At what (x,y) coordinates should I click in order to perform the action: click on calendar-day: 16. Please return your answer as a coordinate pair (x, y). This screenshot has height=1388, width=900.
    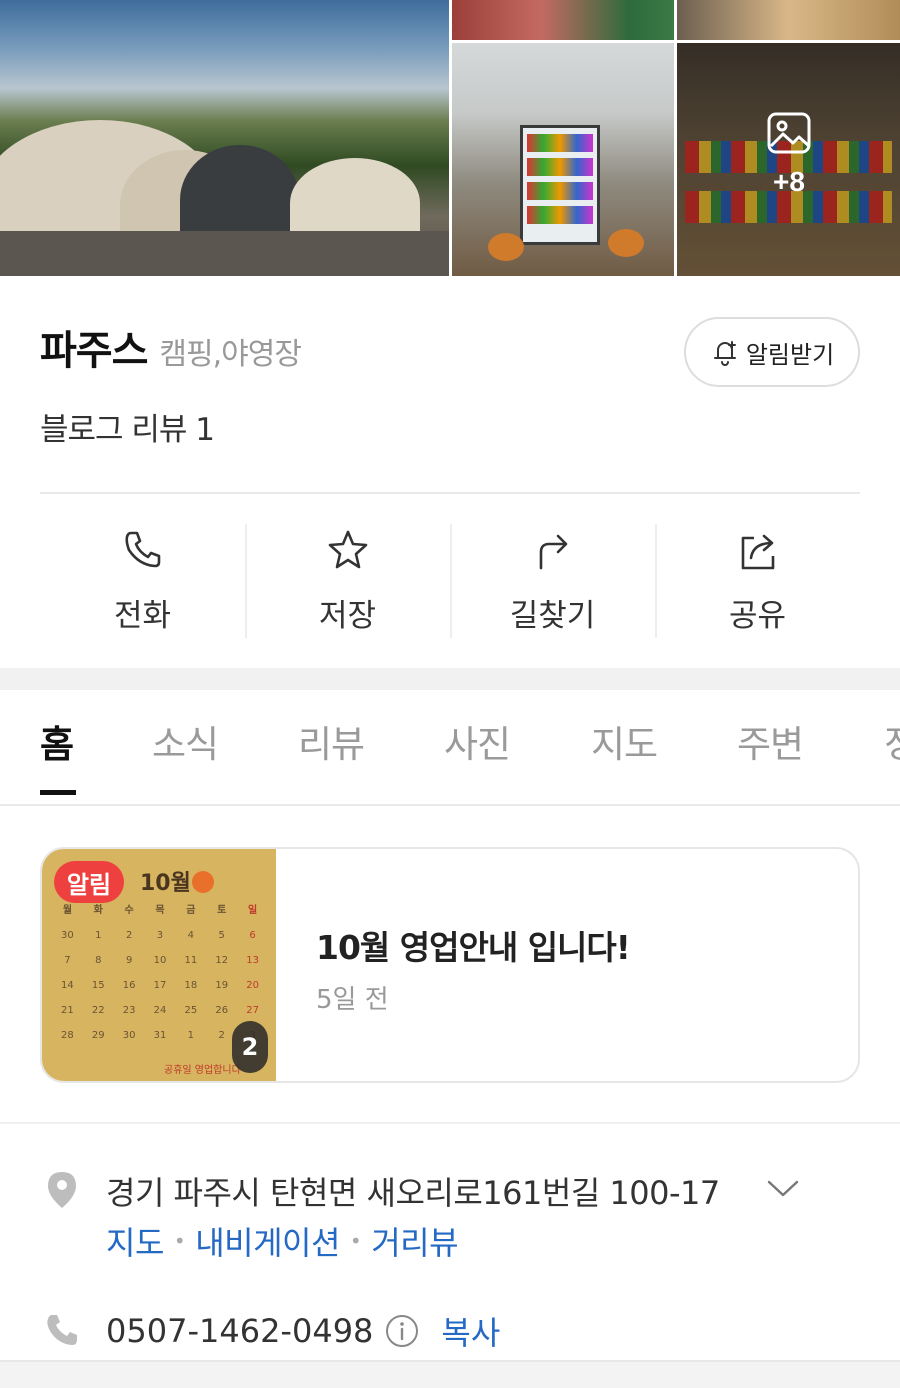
    Looking at the image, I should click on (129, 985).